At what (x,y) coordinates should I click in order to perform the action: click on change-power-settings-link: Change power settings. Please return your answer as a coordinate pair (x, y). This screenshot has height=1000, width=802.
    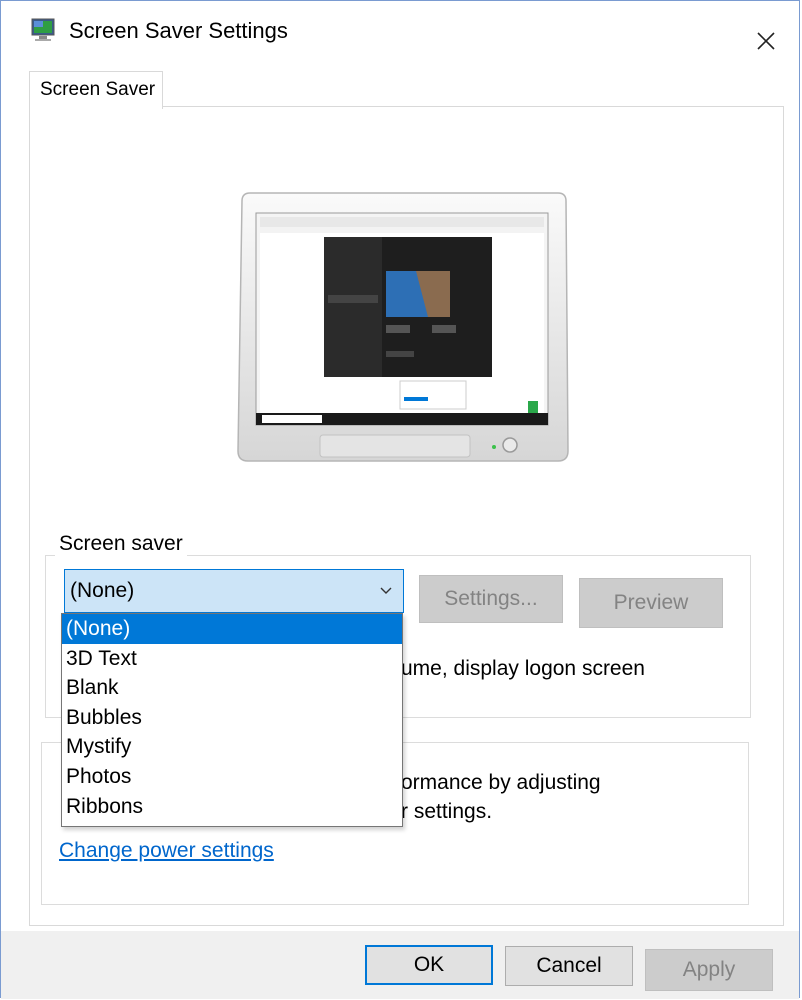
    Looking at the image, I should click on (166, 851).